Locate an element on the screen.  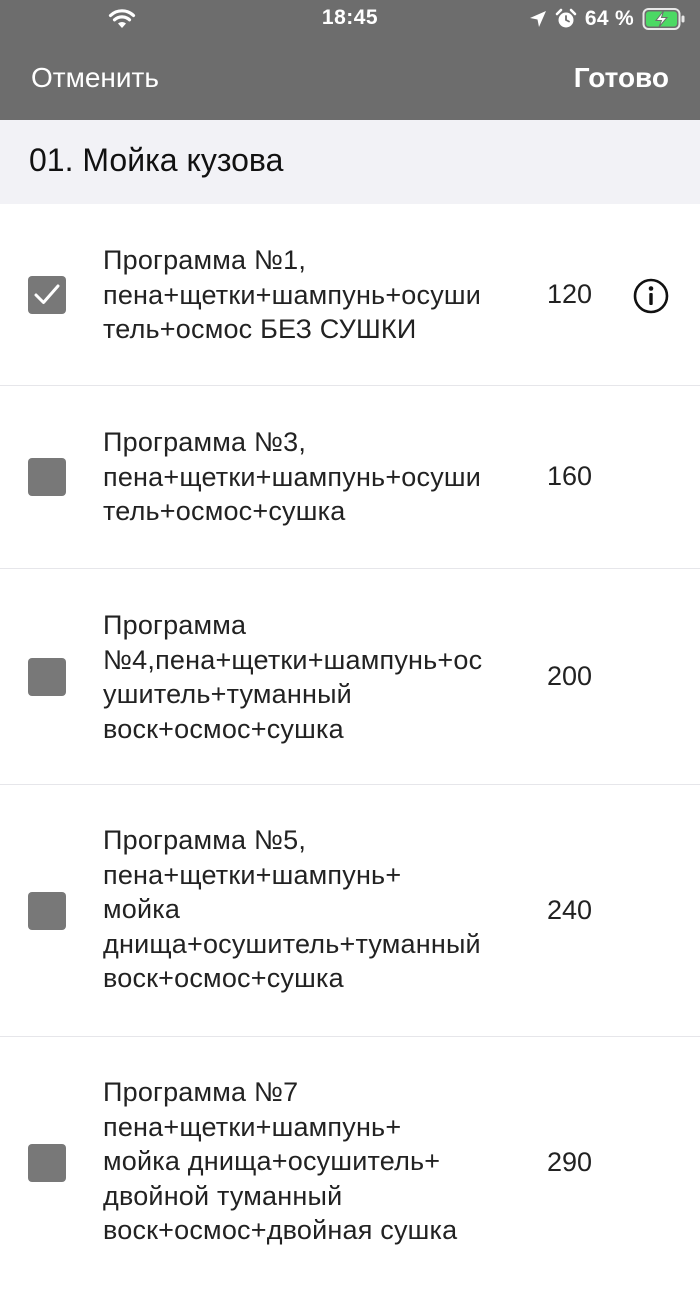
status-bar: 18:45 64 % is located at coordinates (350, 20).